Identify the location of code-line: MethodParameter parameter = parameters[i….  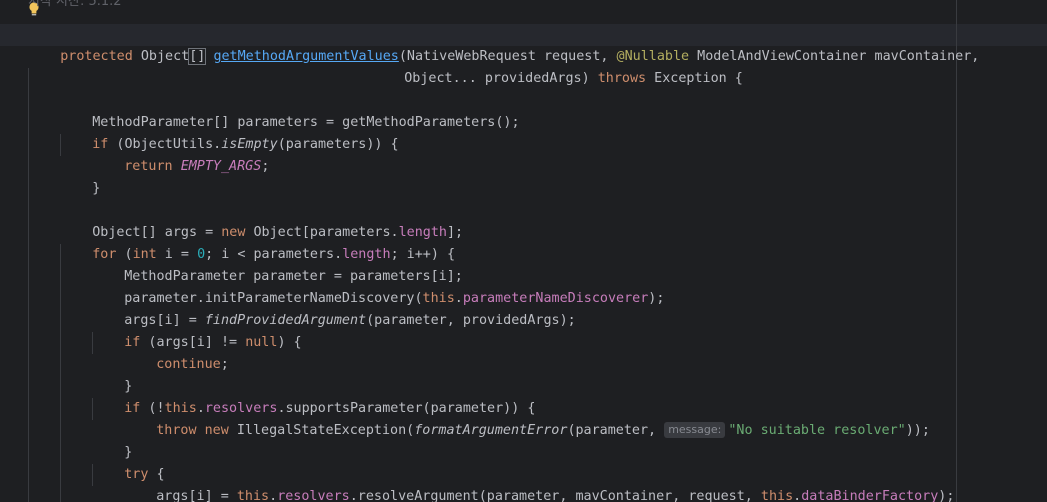
(277, 264).